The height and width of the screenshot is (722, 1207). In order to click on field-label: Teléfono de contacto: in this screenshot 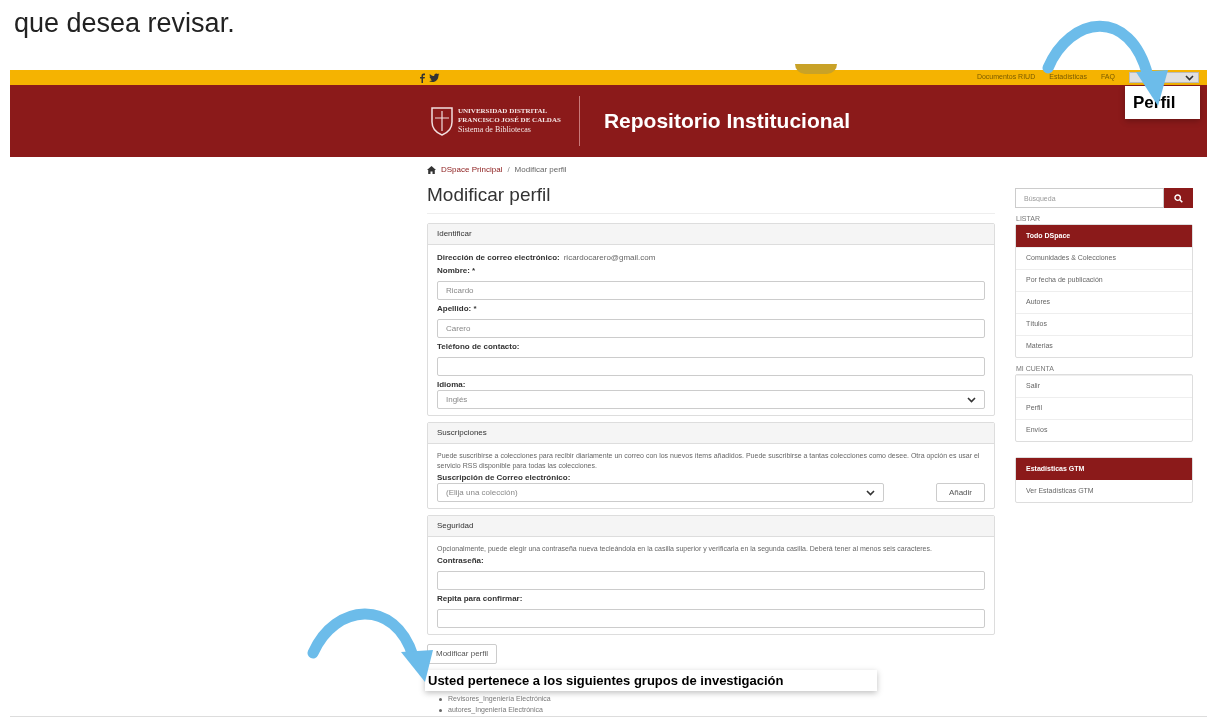, I will do `click(479, 346)`.